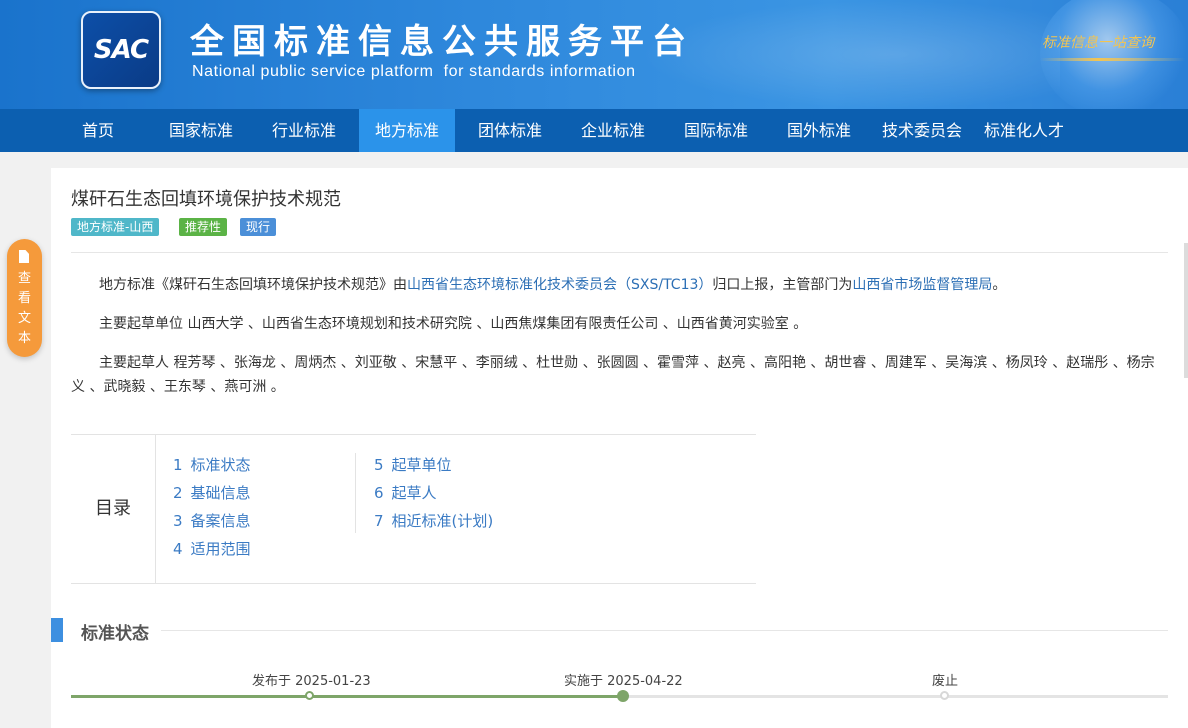  I want to click on nav-standardization-talent: 标准化人才, so click(1024, 130).